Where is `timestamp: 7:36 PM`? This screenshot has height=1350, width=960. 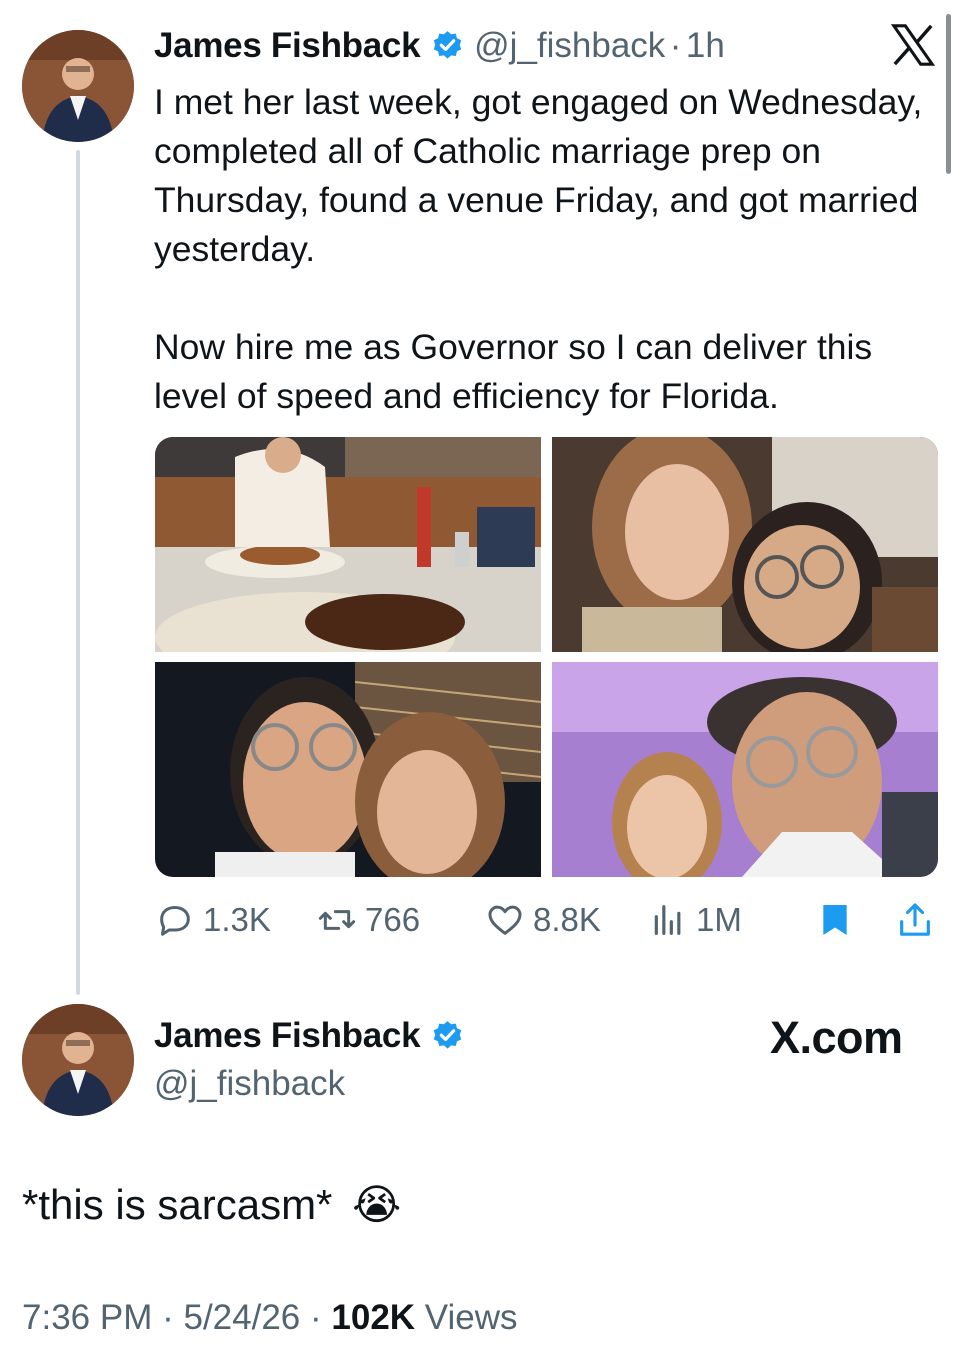
timestamp: 7:36 PM is located at coordinates (87, 1317).